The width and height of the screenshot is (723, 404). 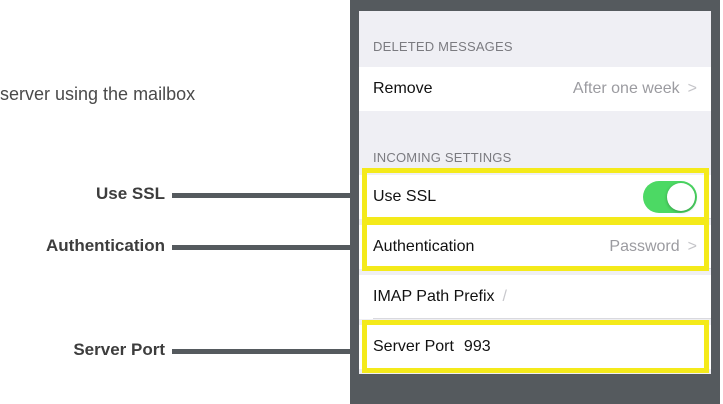 I want to click on row-separator, so click(x=542, y=318).